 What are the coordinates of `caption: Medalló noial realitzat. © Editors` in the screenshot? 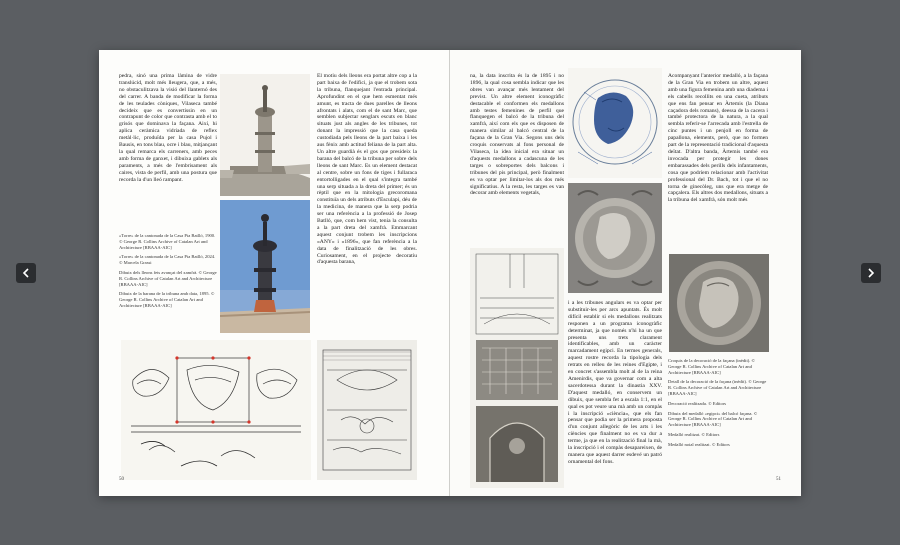 It's located at (699, 444).